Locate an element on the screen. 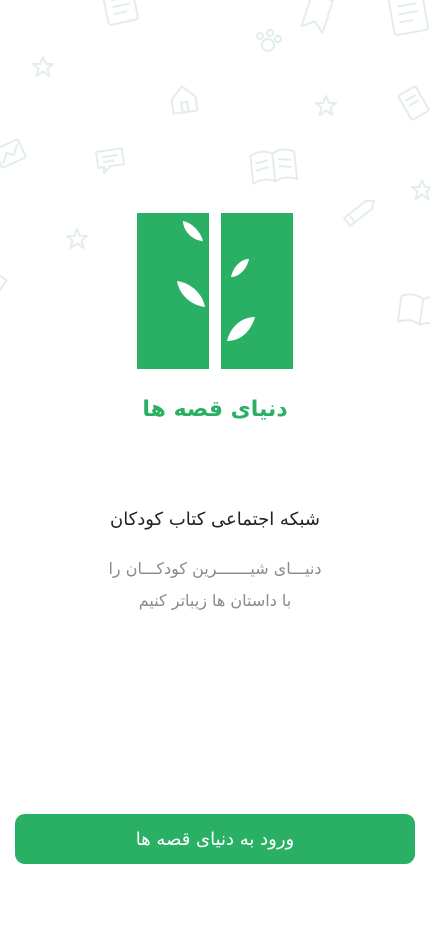  headline: شبکه اجتماعی کتاب کودکان is located at coordinates (215, 519).